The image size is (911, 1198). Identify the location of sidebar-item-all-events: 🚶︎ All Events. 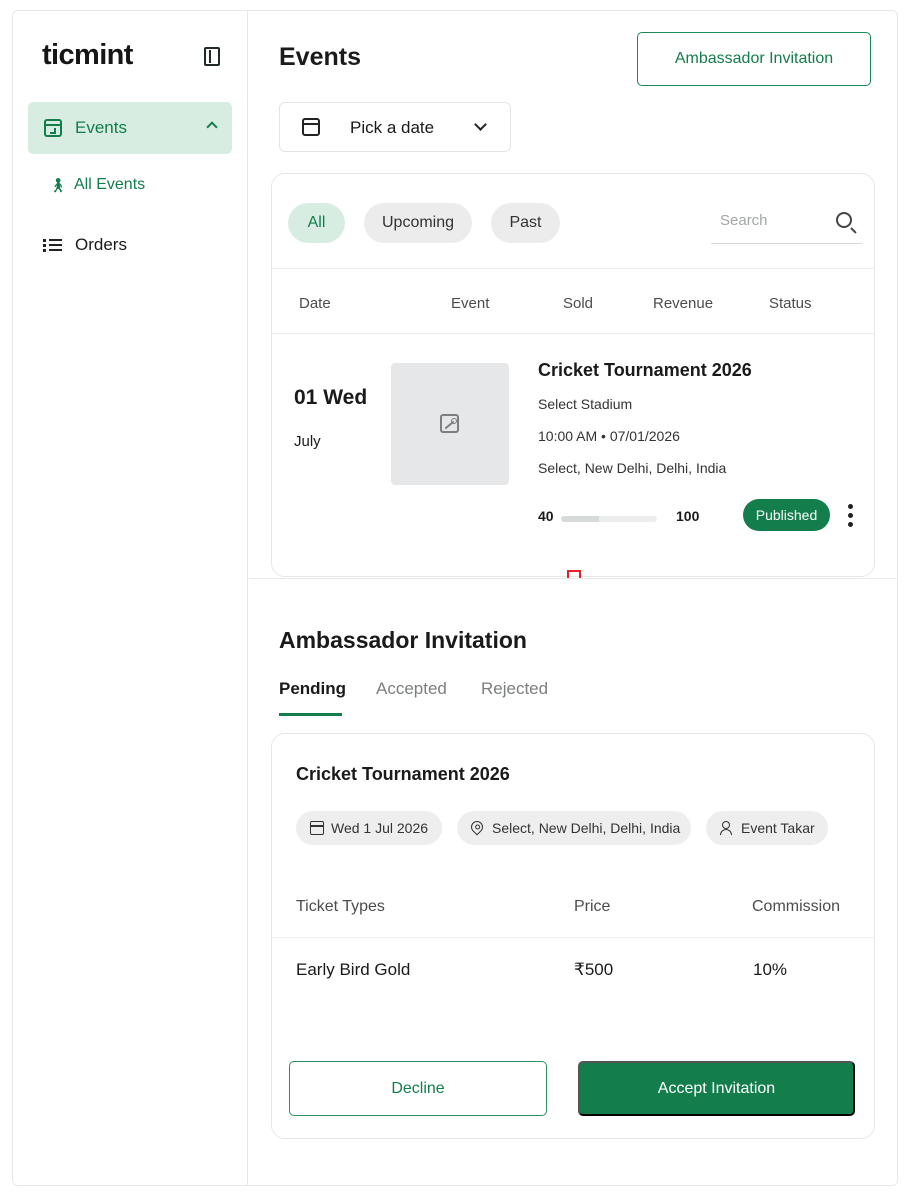
(97, 185).